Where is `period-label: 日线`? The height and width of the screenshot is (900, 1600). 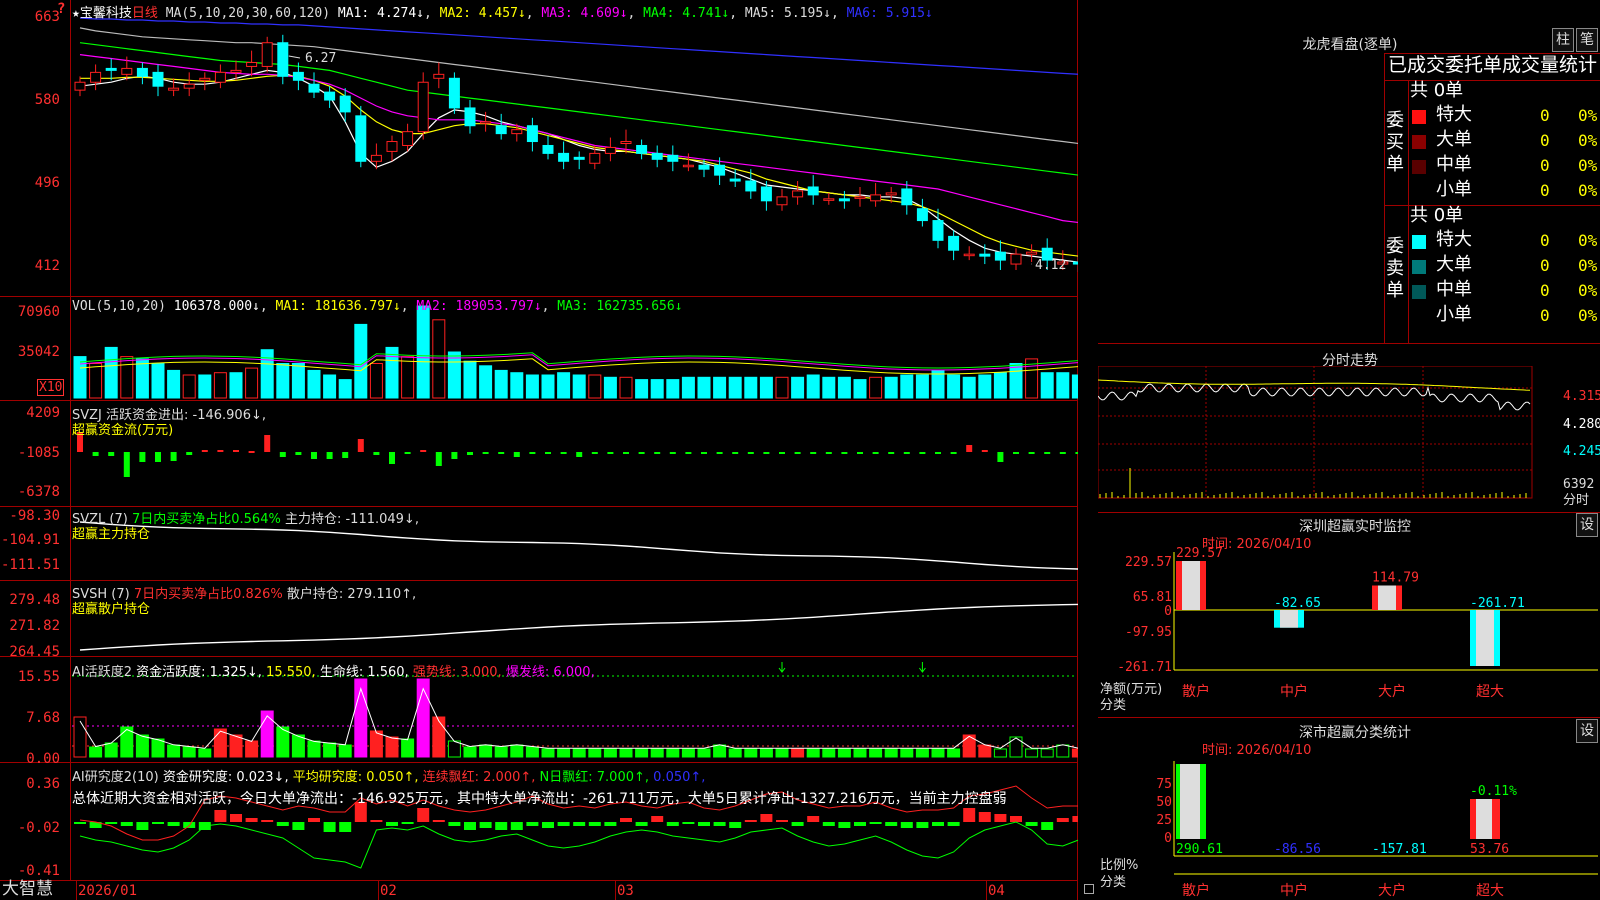 period-label: 日线 is located at coordinates (145, 13).